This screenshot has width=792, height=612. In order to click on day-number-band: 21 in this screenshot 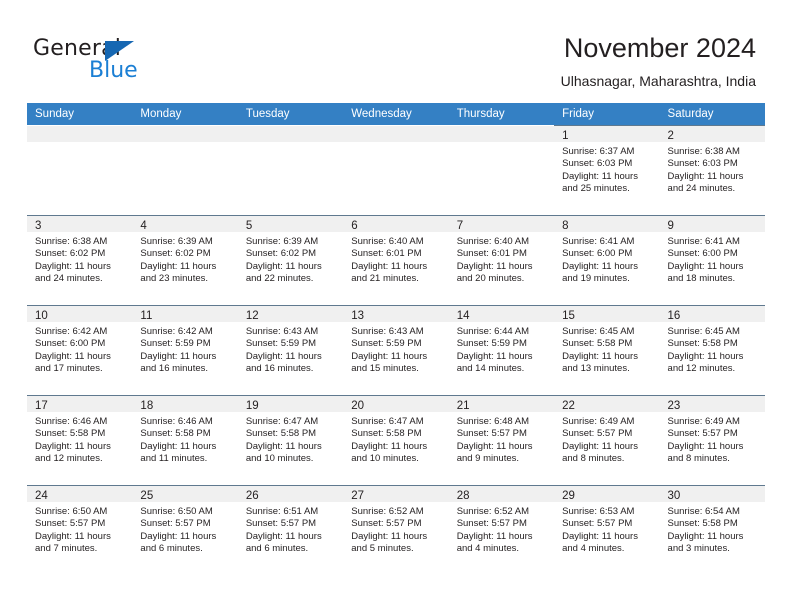, I will do `click(501, 403)`.